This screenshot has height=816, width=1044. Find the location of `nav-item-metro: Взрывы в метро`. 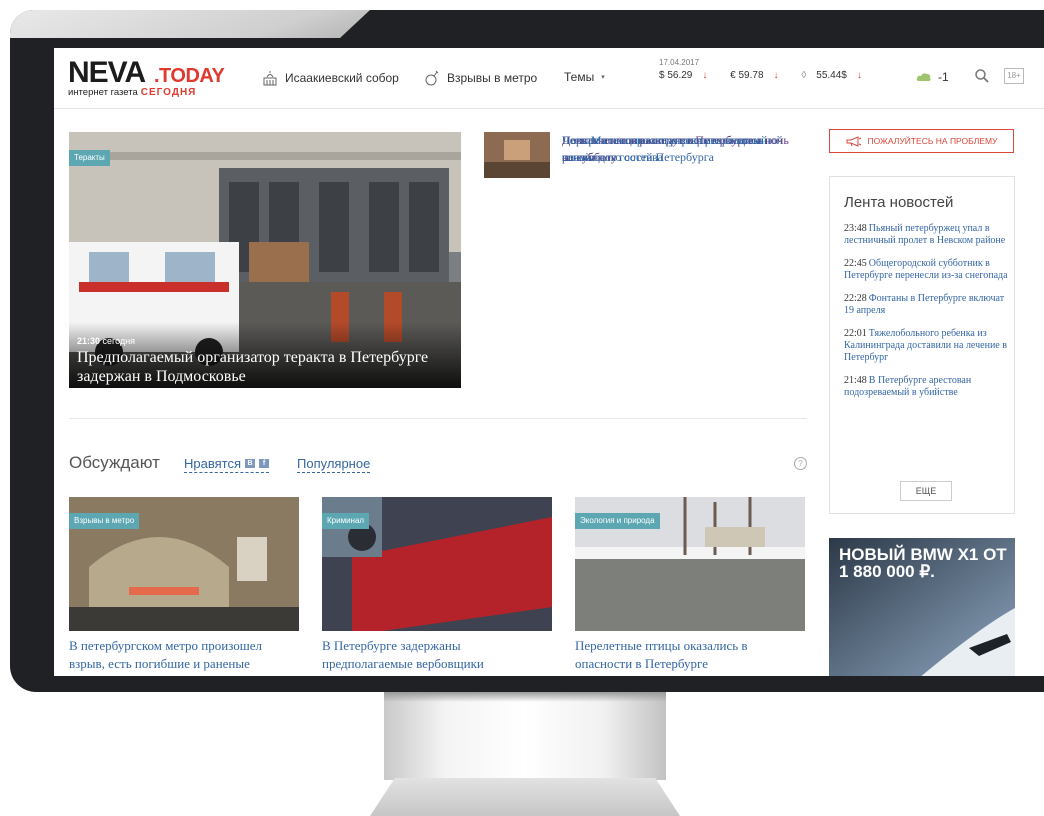

nav-item-metro: Взрывы в метро is located at coordinates (480, 78).